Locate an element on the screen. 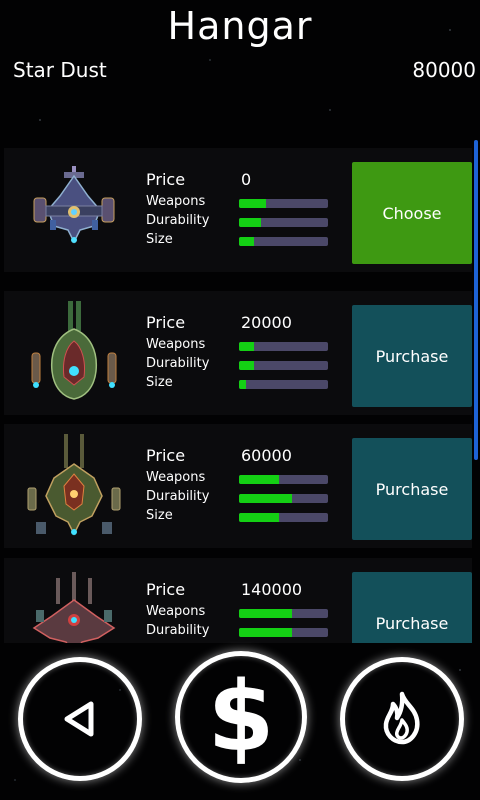 The height and width of the screenshot is (800, 480). flame-icon is located at coordinates (401, 718).